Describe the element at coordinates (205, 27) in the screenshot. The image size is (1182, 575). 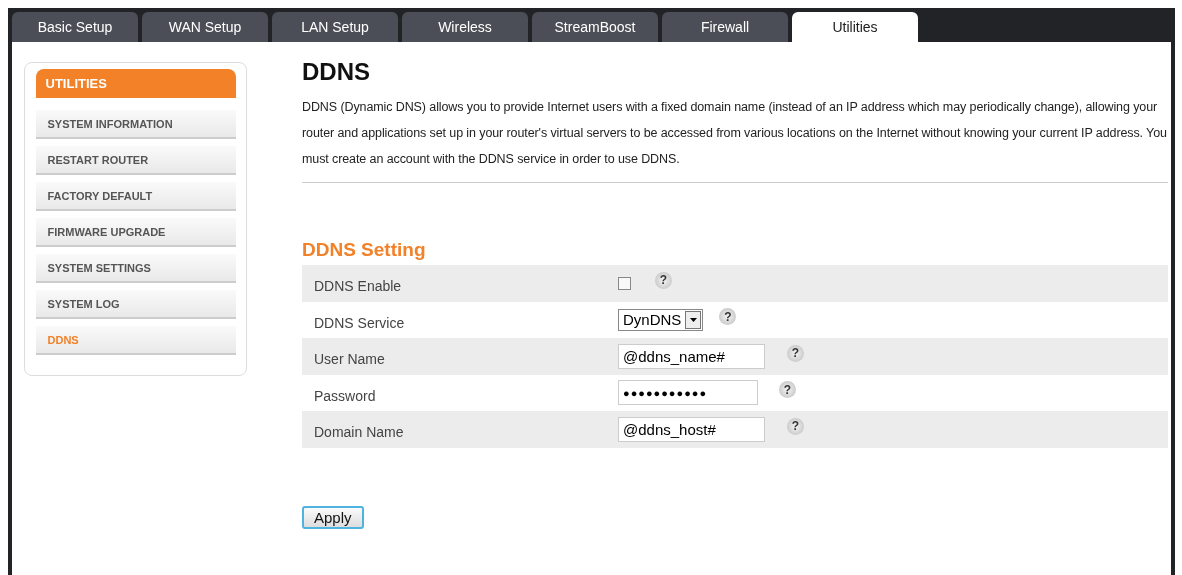
I see `nav-tab: WAN Setup` at that location.